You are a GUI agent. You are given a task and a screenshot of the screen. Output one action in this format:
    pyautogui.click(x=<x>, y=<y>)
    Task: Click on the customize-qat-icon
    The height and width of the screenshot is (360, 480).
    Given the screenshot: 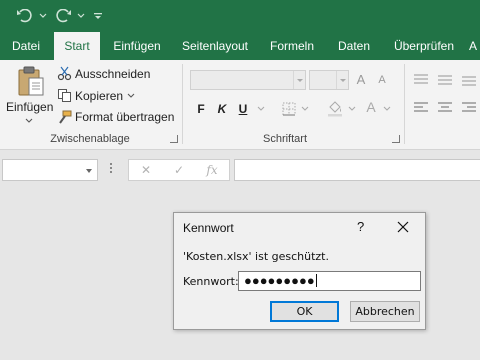 What is the action you would take?
    pyautogui.click(x=98, y=16)
    